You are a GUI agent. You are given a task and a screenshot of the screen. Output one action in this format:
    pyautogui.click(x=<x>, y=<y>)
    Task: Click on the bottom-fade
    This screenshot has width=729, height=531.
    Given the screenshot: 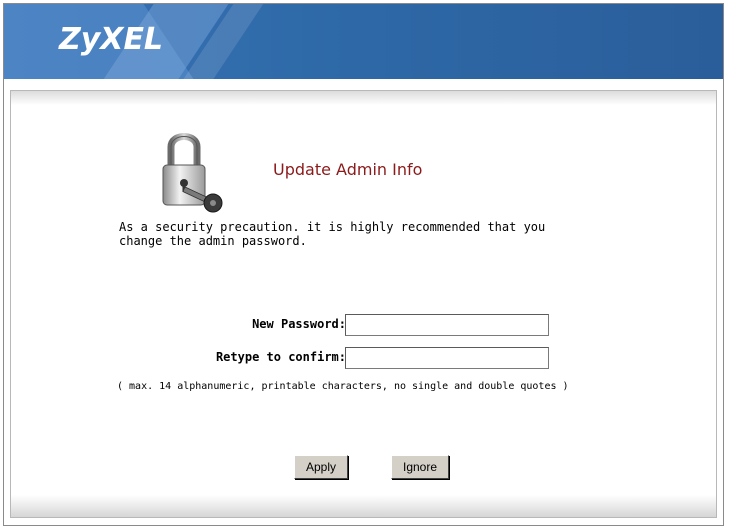 What is the action you would take?
    pyautogui.click(x=363, y=506)
    